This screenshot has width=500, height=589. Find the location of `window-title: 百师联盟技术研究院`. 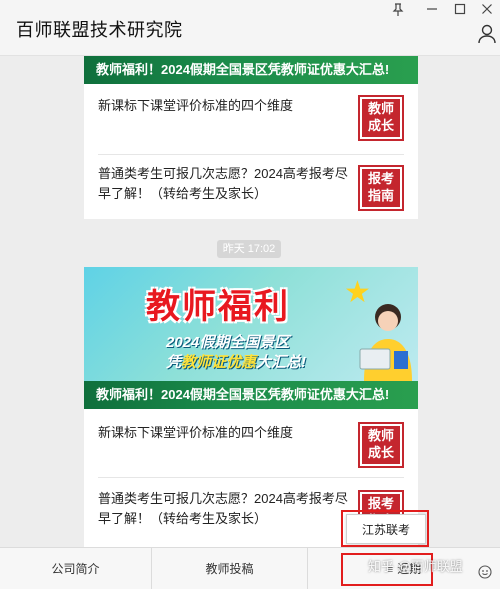

window-title: 百师联盟技术研究院 is located at coordinates (99, 30).